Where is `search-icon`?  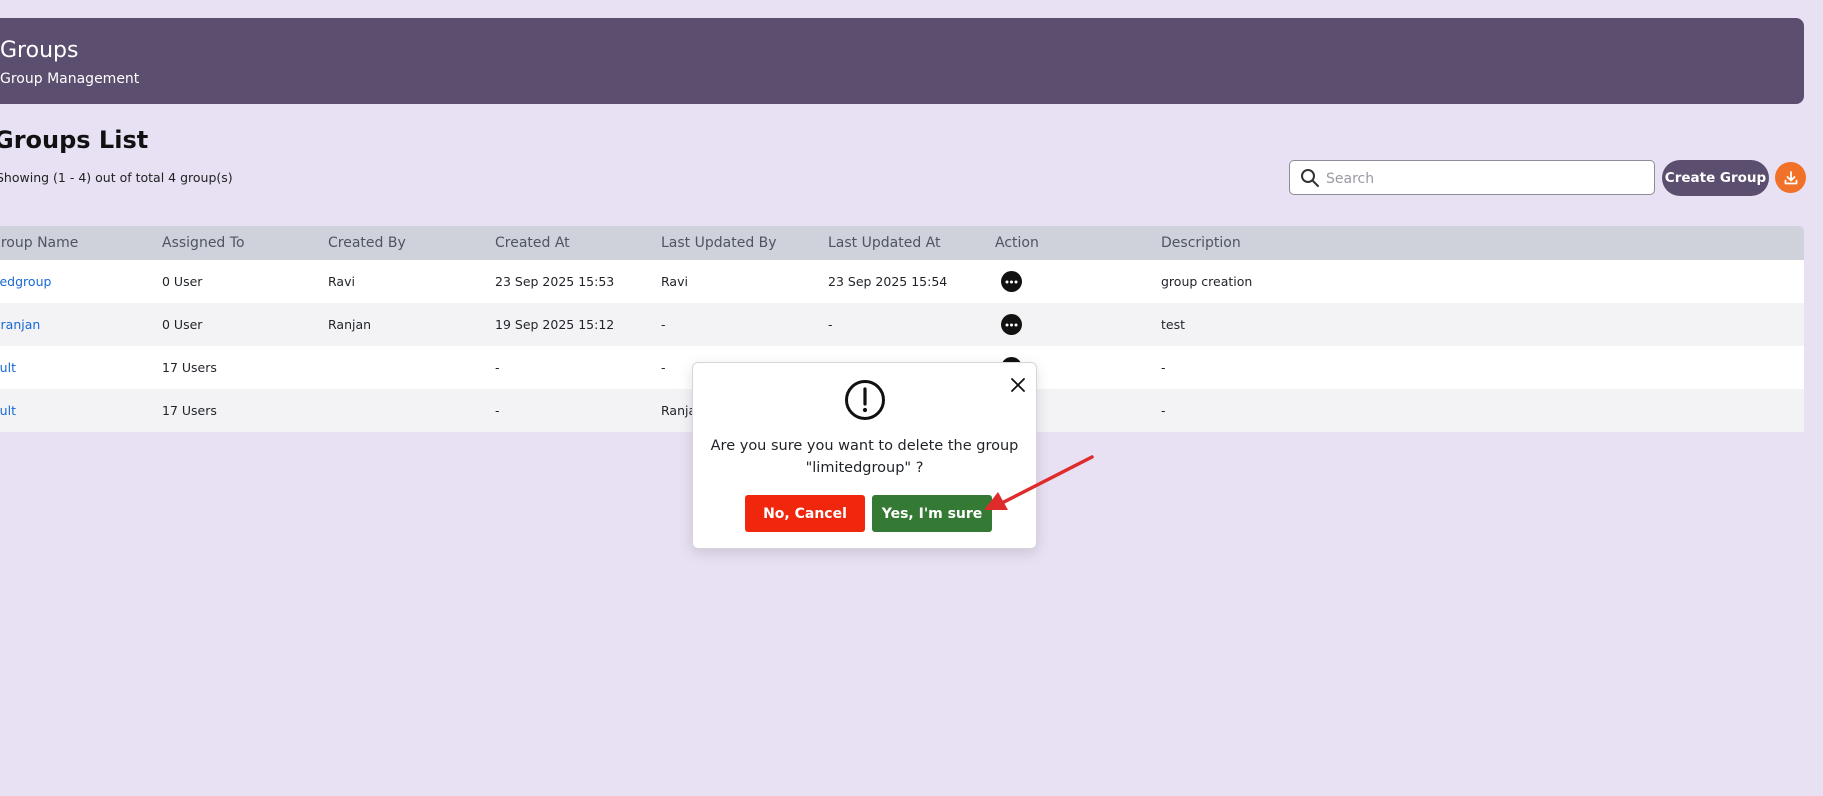 search-icon is located at coordinates (1310, 178).